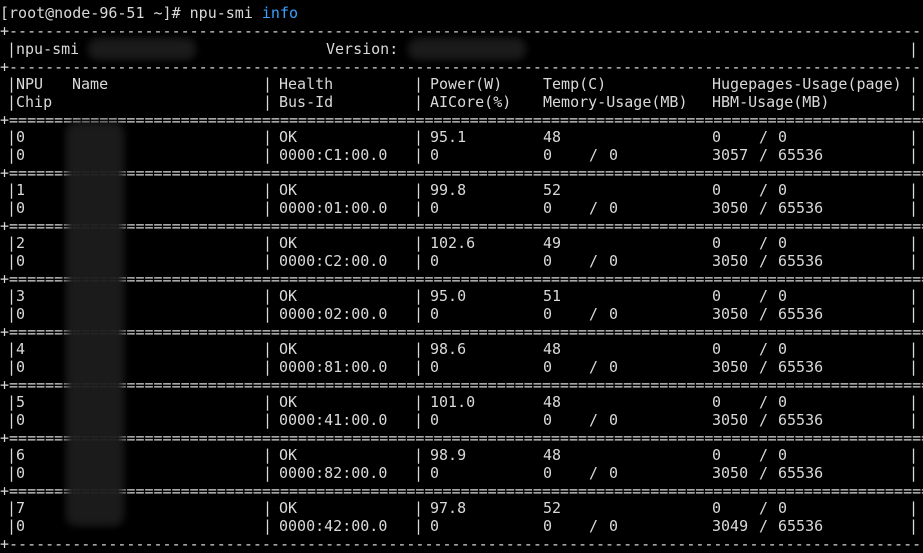 The width and height of the screenshot is (923, 553). I want to click on cell-power: 99.8, so click(448, 190).